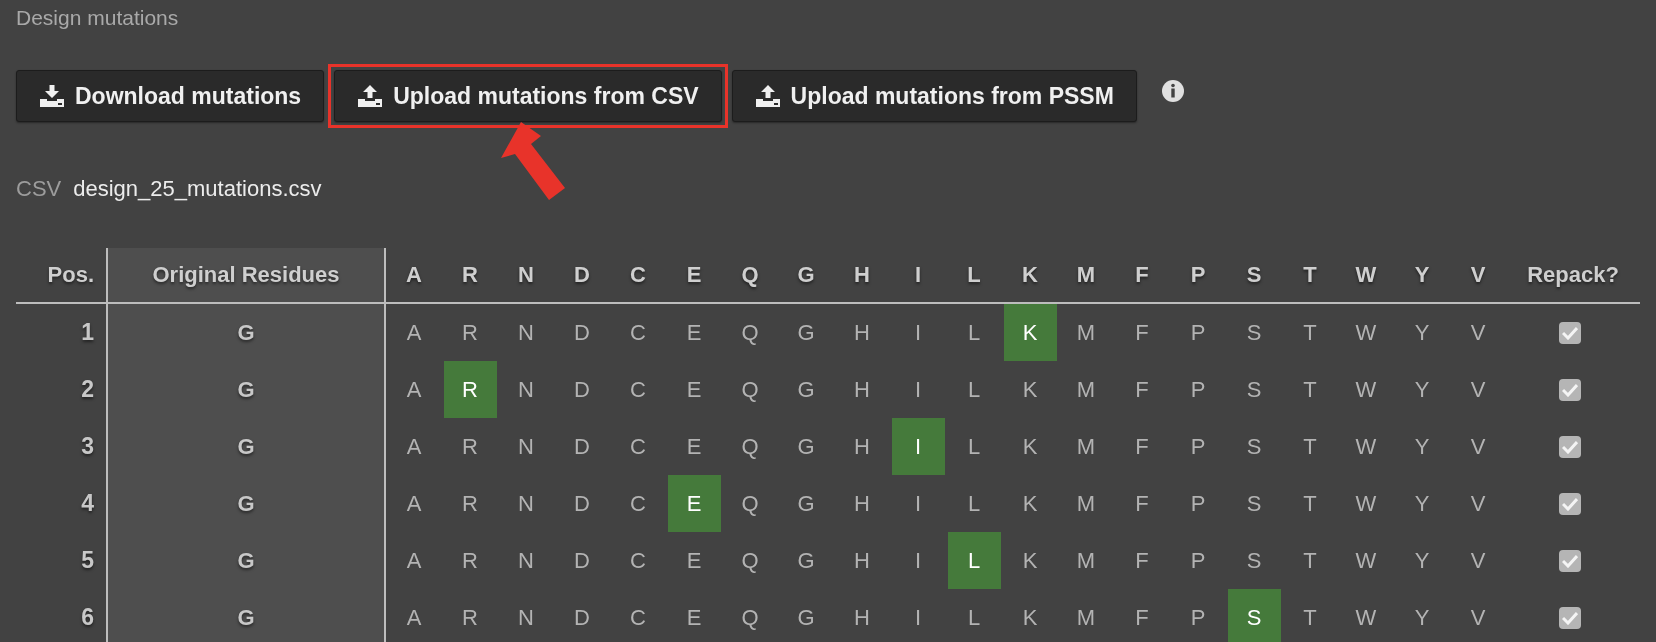 The image size is (1656, 642). Describe the element at coordinates (934, 96) in the screenshot. I see `upload-button: Upload mutations from PSSM` at that location.